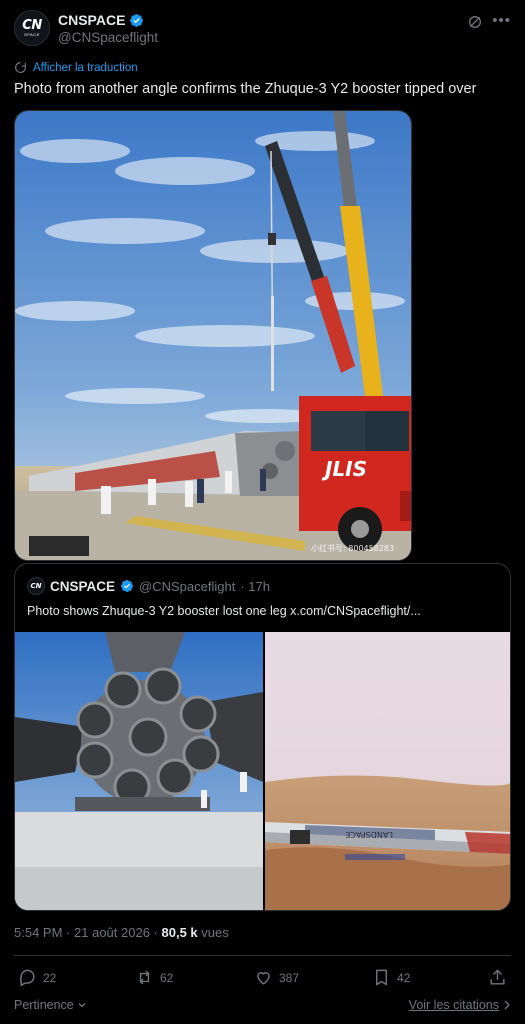  Describe the element at coordinates (167, 977) in the screenshot. I see `repost-count: 62` at that location.